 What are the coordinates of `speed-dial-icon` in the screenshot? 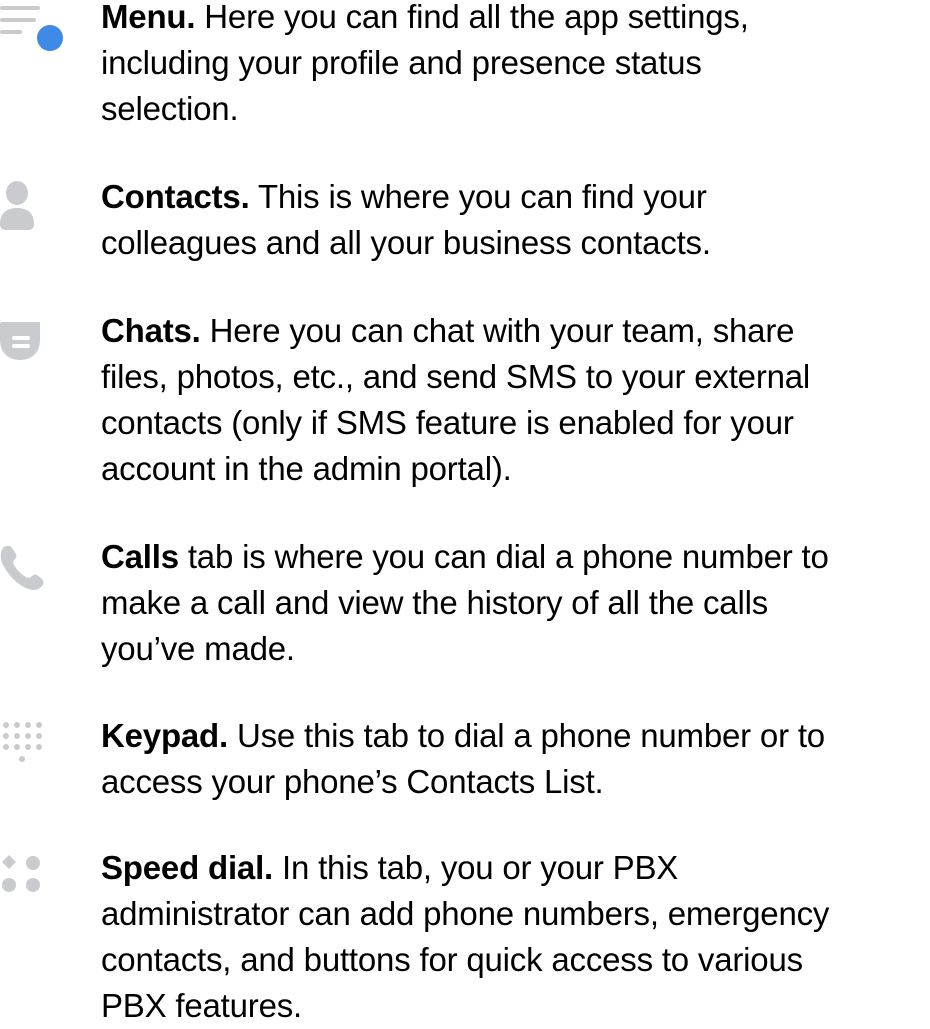 It's located at (32, 879).